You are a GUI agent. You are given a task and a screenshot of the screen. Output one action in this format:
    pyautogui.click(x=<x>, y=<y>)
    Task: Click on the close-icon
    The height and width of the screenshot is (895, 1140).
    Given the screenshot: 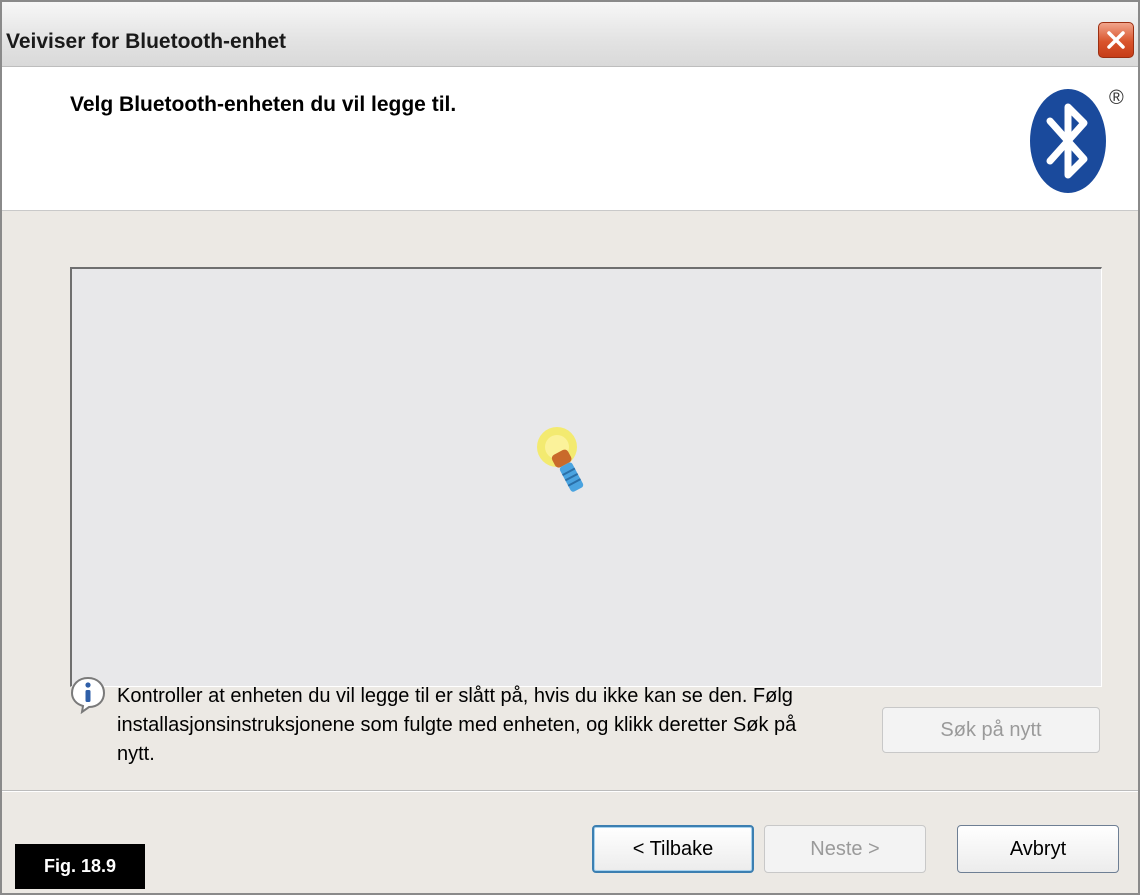 What is the action you would take?
    pyautogui.click(x=1116, y=40)
    